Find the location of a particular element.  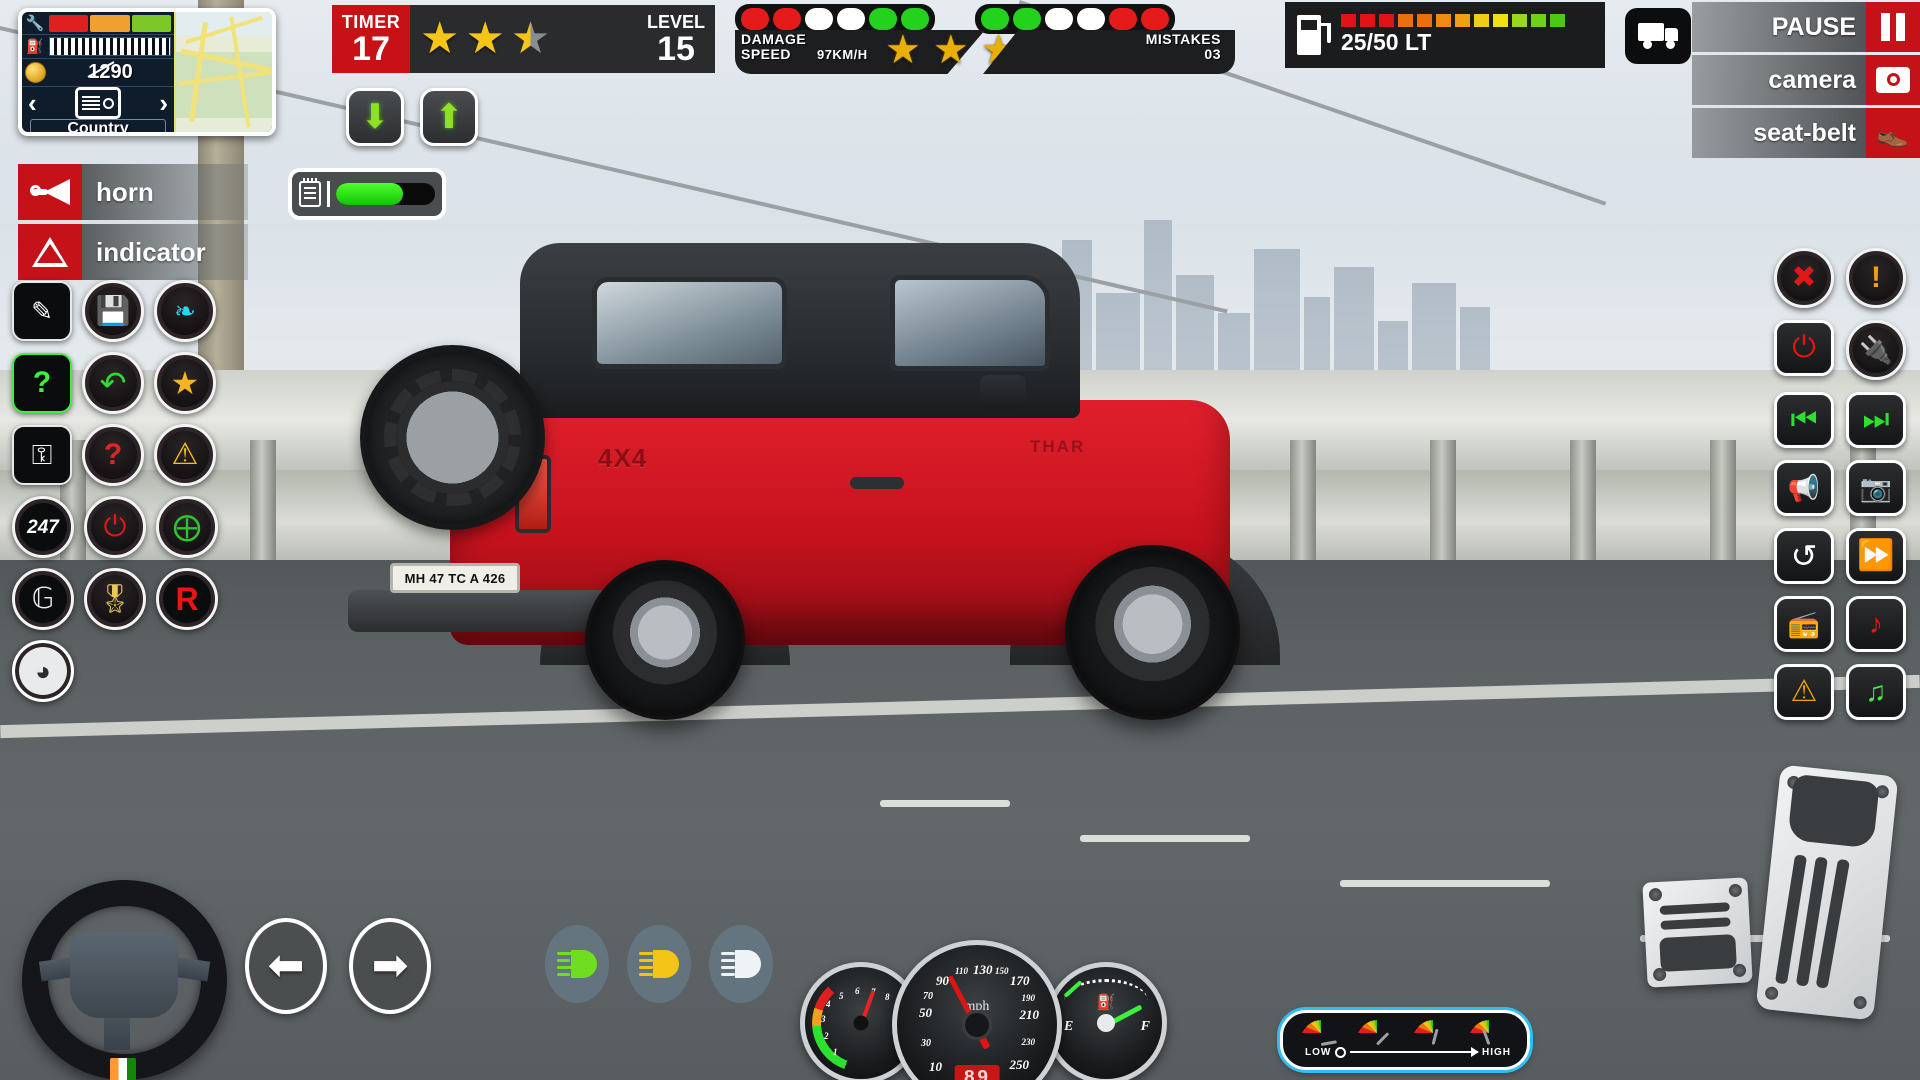

horn-sound-button: 📢 is located at coordinates (1804, 488).